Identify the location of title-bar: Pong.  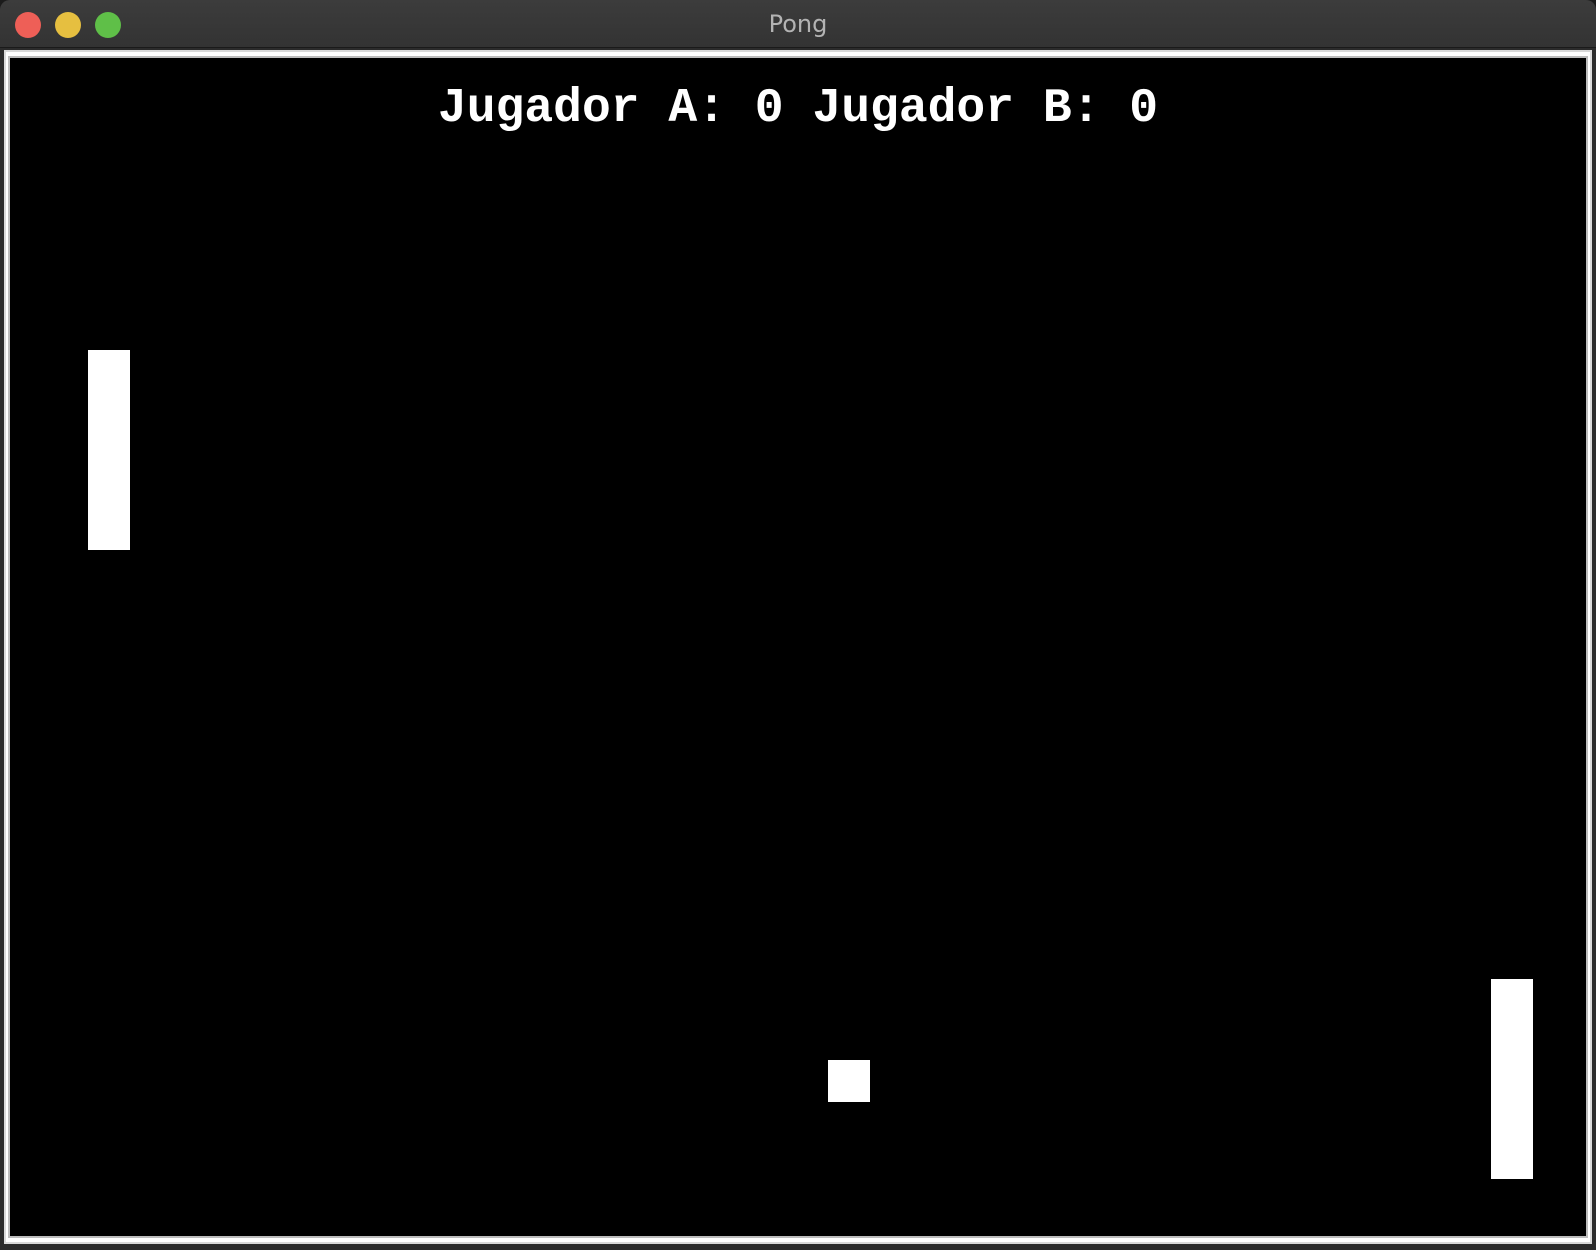
(798, 24).